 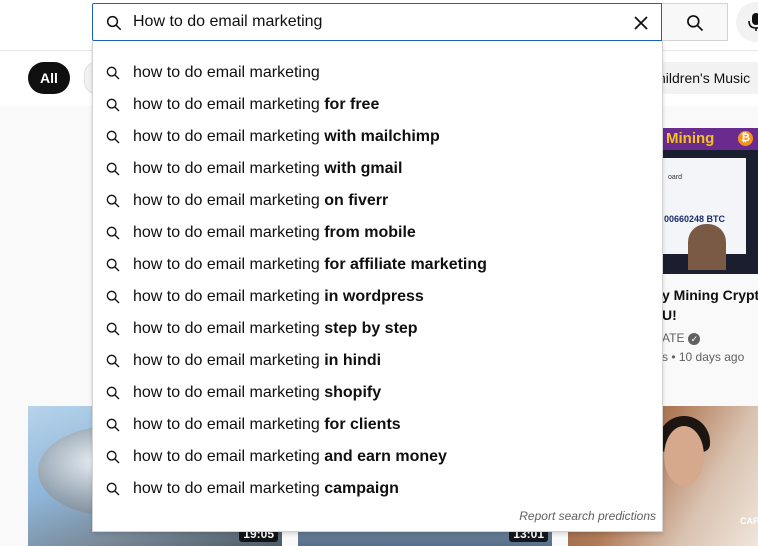 I want to click on search-suggestion: how to do email marketing on fiverr, so click(x=377, y=201).